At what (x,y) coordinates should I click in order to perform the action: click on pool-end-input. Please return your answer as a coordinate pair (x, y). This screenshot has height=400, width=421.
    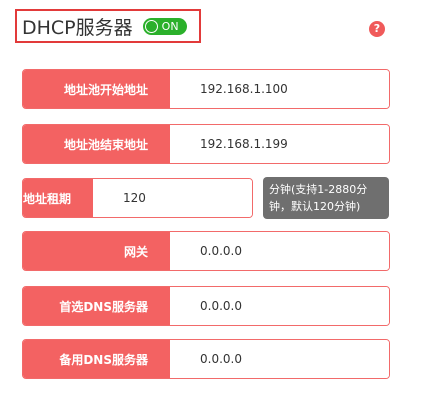
    Looking at the image, I should click on (279, 144).